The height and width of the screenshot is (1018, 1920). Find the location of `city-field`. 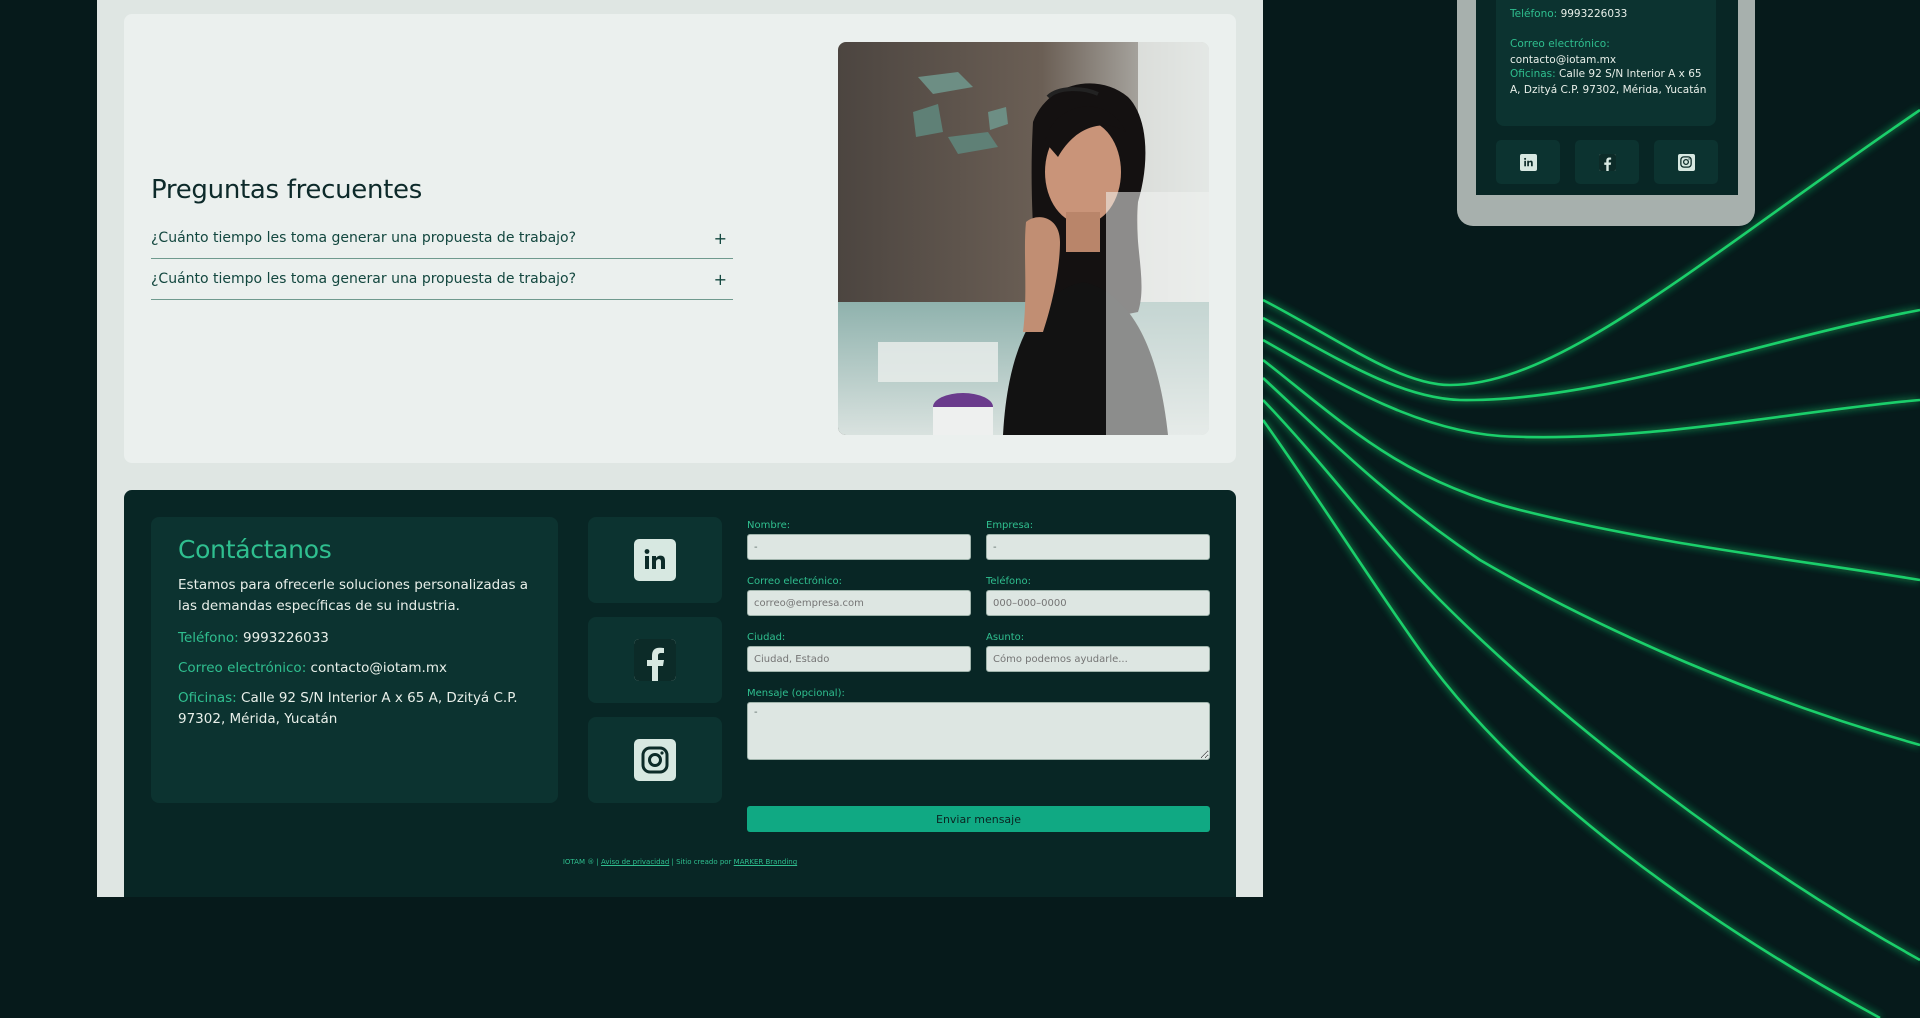

city-field is located at coordinates (859, 659).